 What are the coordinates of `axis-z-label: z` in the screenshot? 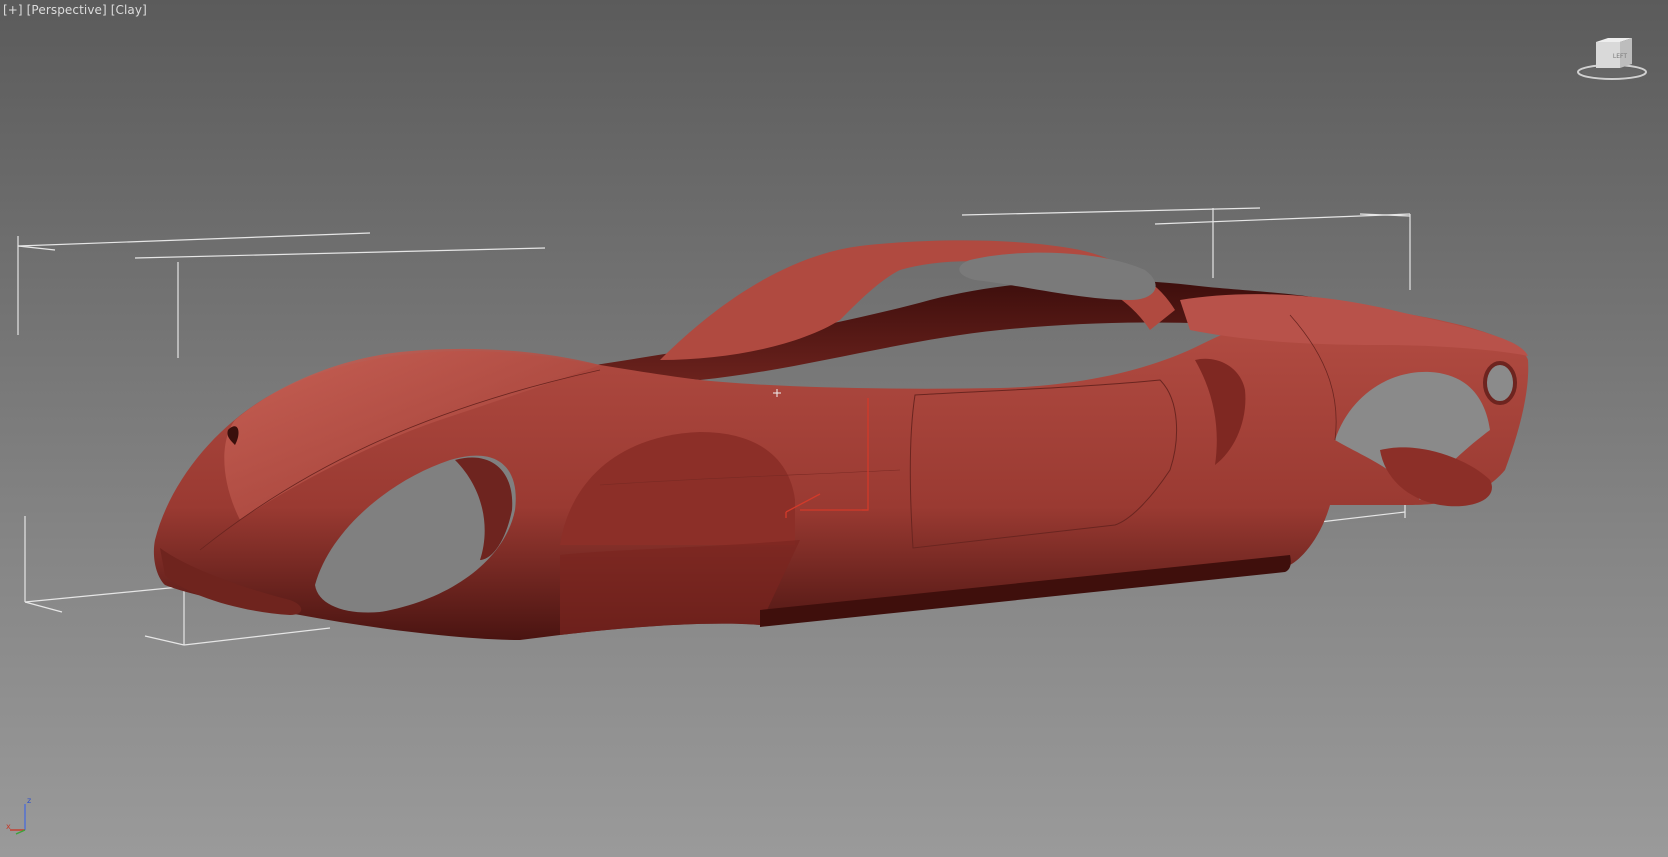 It's located at (29, 800).